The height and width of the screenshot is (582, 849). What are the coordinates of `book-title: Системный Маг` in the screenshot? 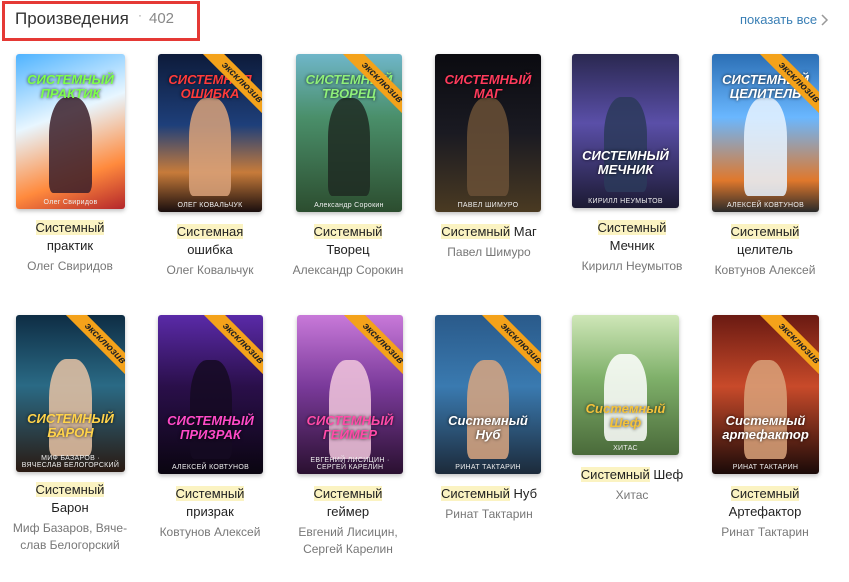 It's located at (489, 232).